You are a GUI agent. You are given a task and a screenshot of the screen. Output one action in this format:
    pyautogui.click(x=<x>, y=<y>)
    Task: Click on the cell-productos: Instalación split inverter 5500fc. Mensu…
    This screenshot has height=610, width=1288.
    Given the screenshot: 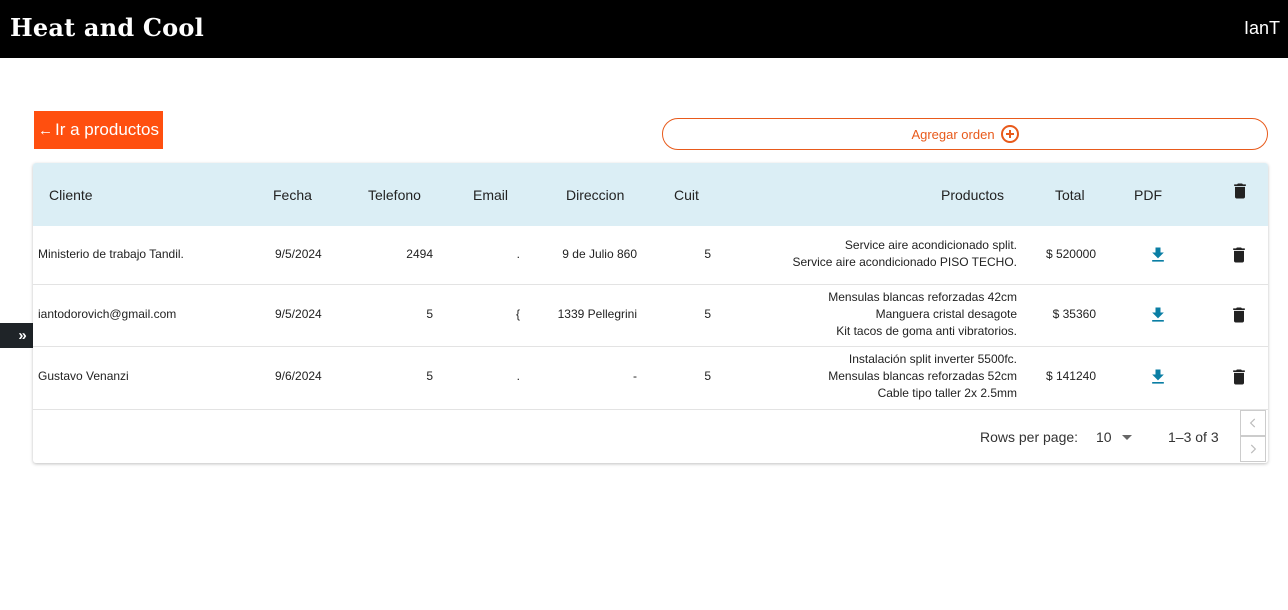 What is the action you would take?
    pyautogui.click(x=875, y=376)
    